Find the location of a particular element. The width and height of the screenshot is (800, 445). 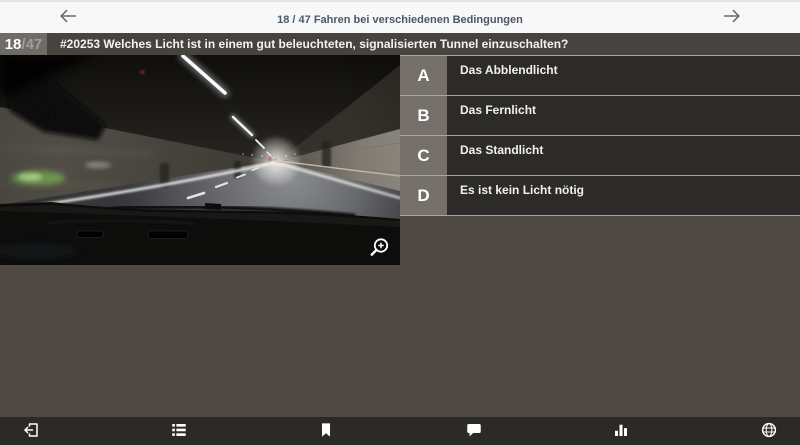

answer-text: Das Standlicht is located at coordinates (623, 155).